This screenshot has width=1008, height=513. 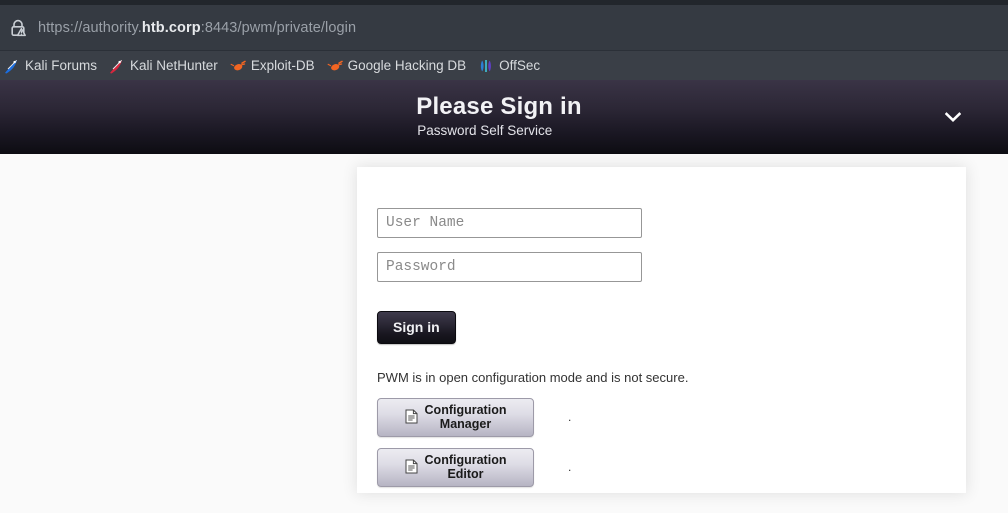 I want to click on kali-dragon-red-icon, so click(x=117, y=66).